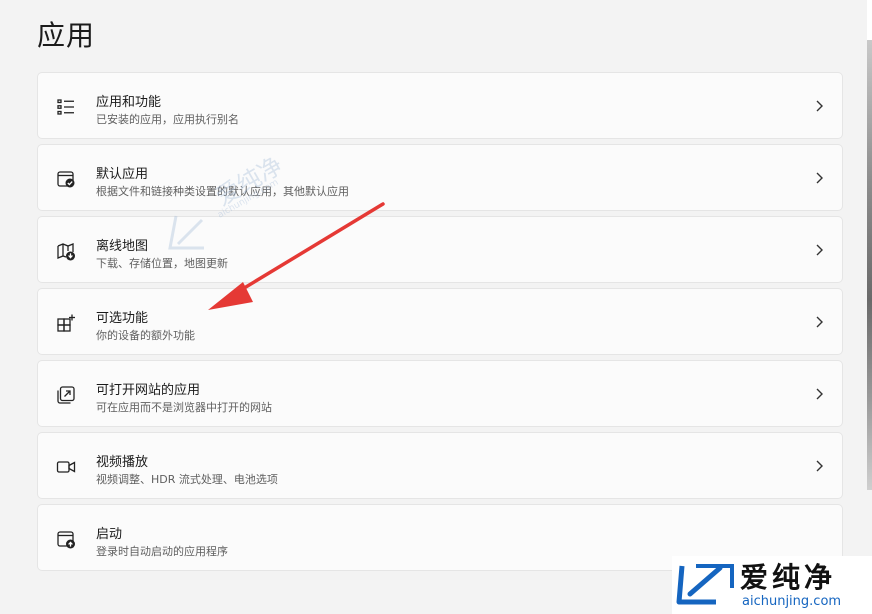  Describe the element at coordinates (705, 584) in the screenshot. I see `brand-logo-icon` at that location.